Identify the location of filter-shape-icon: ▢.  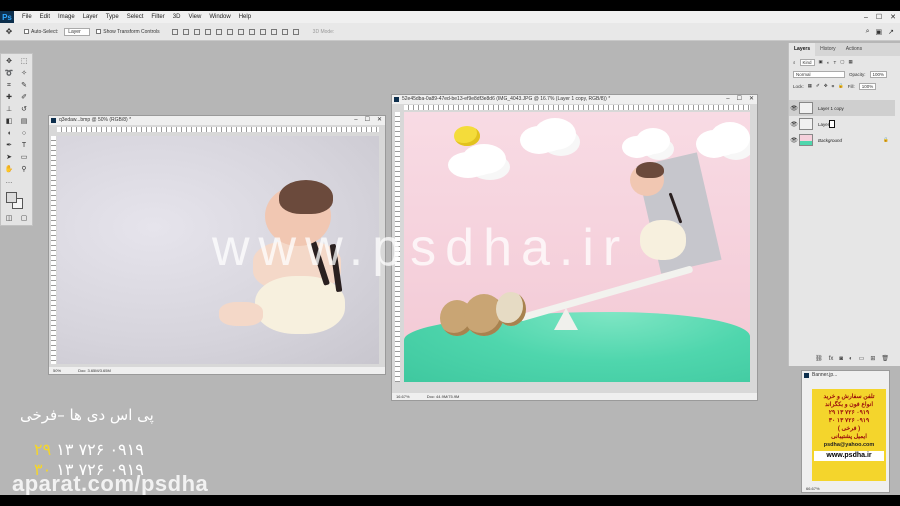
(842, 62).